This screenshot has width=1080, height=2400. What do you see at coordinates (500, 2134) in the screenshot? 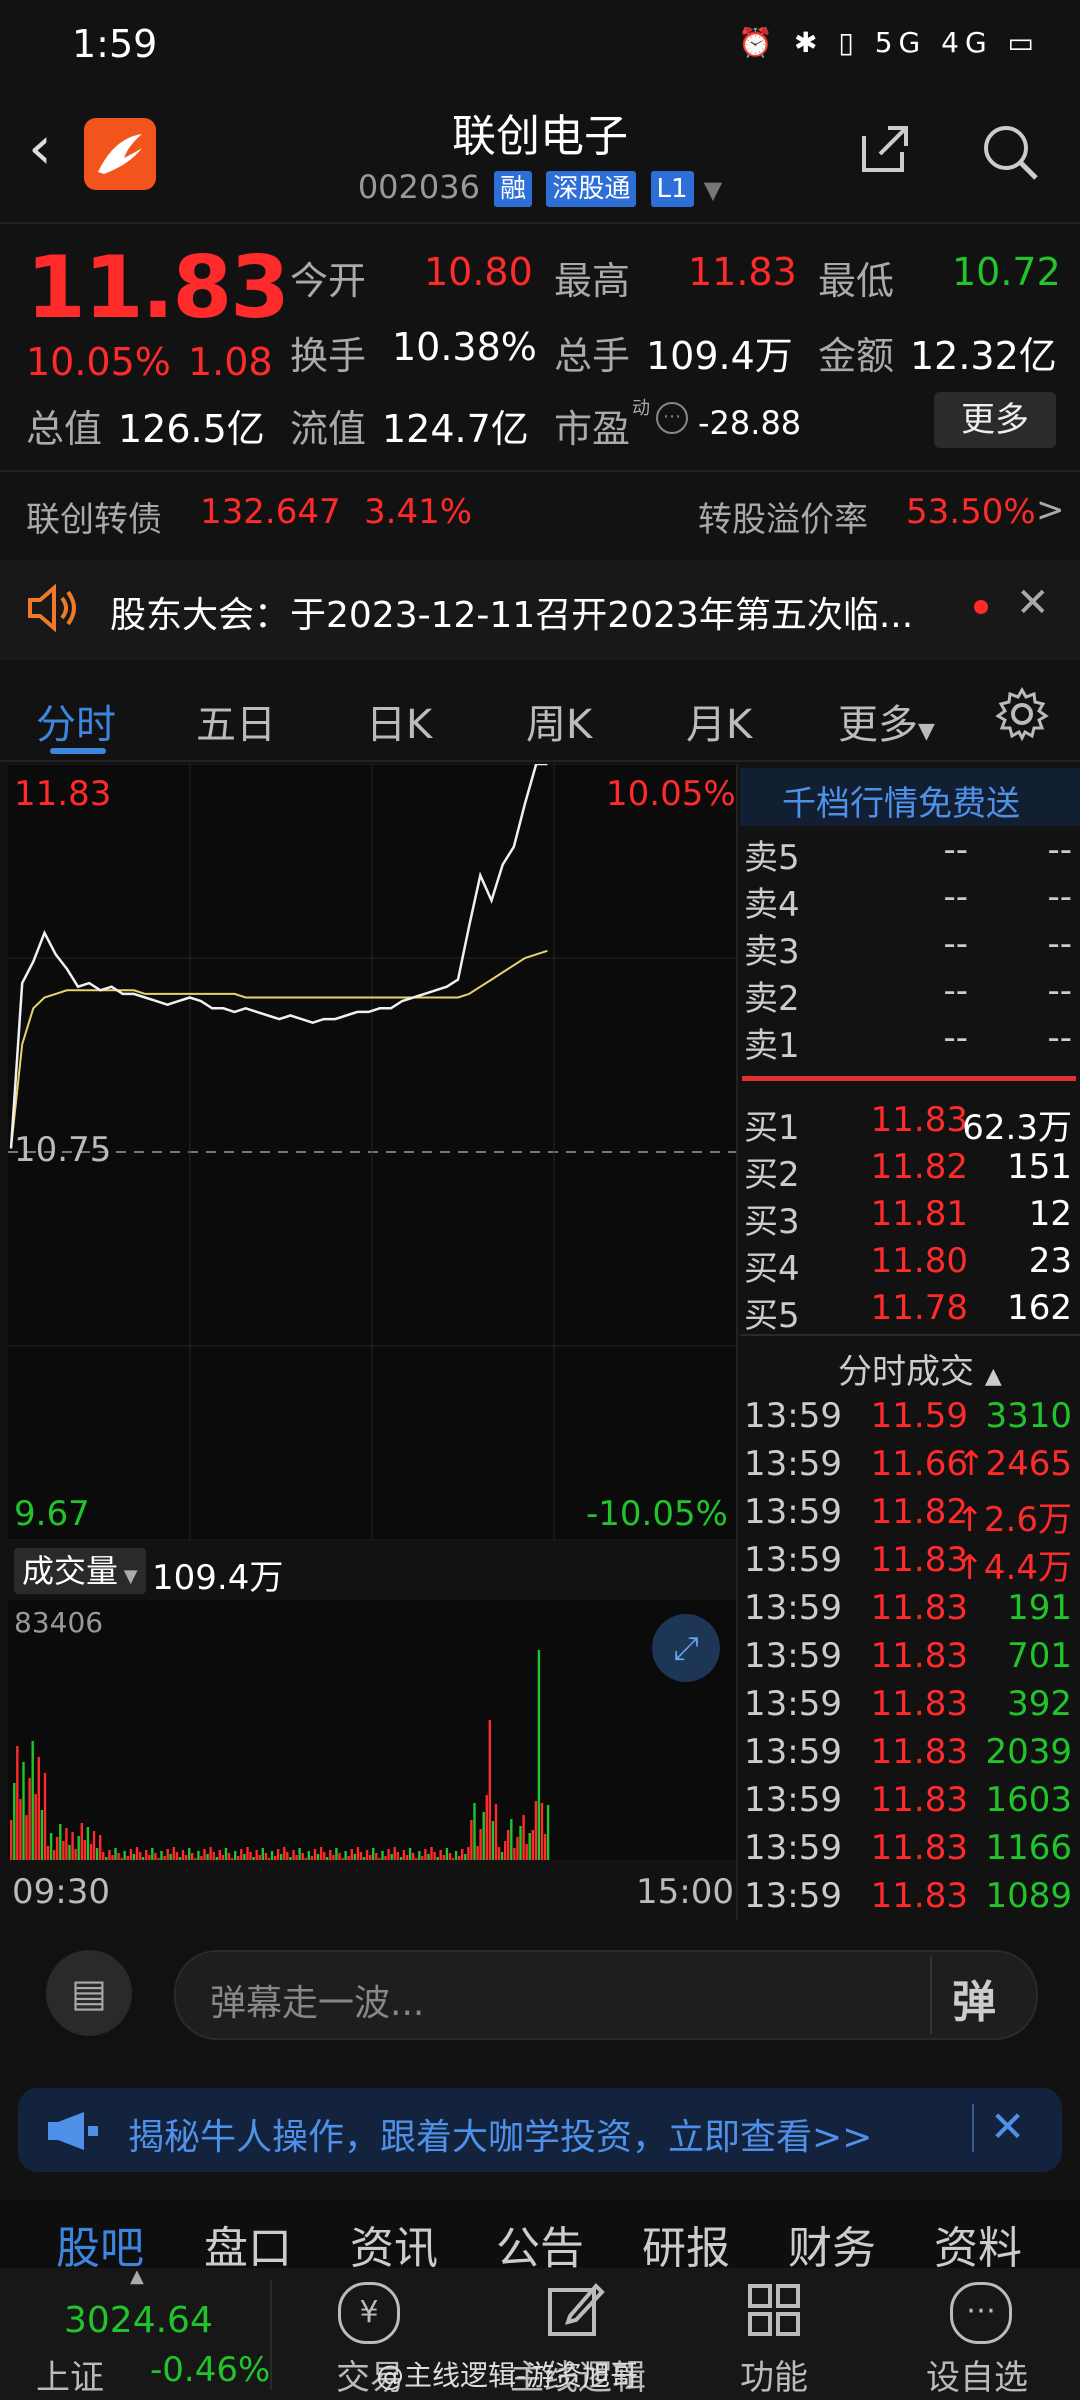
I see `promo-text: 揭秘牛人操作，跟着大咖学投资，立即查看>>` at bounding box center [500, 2134].